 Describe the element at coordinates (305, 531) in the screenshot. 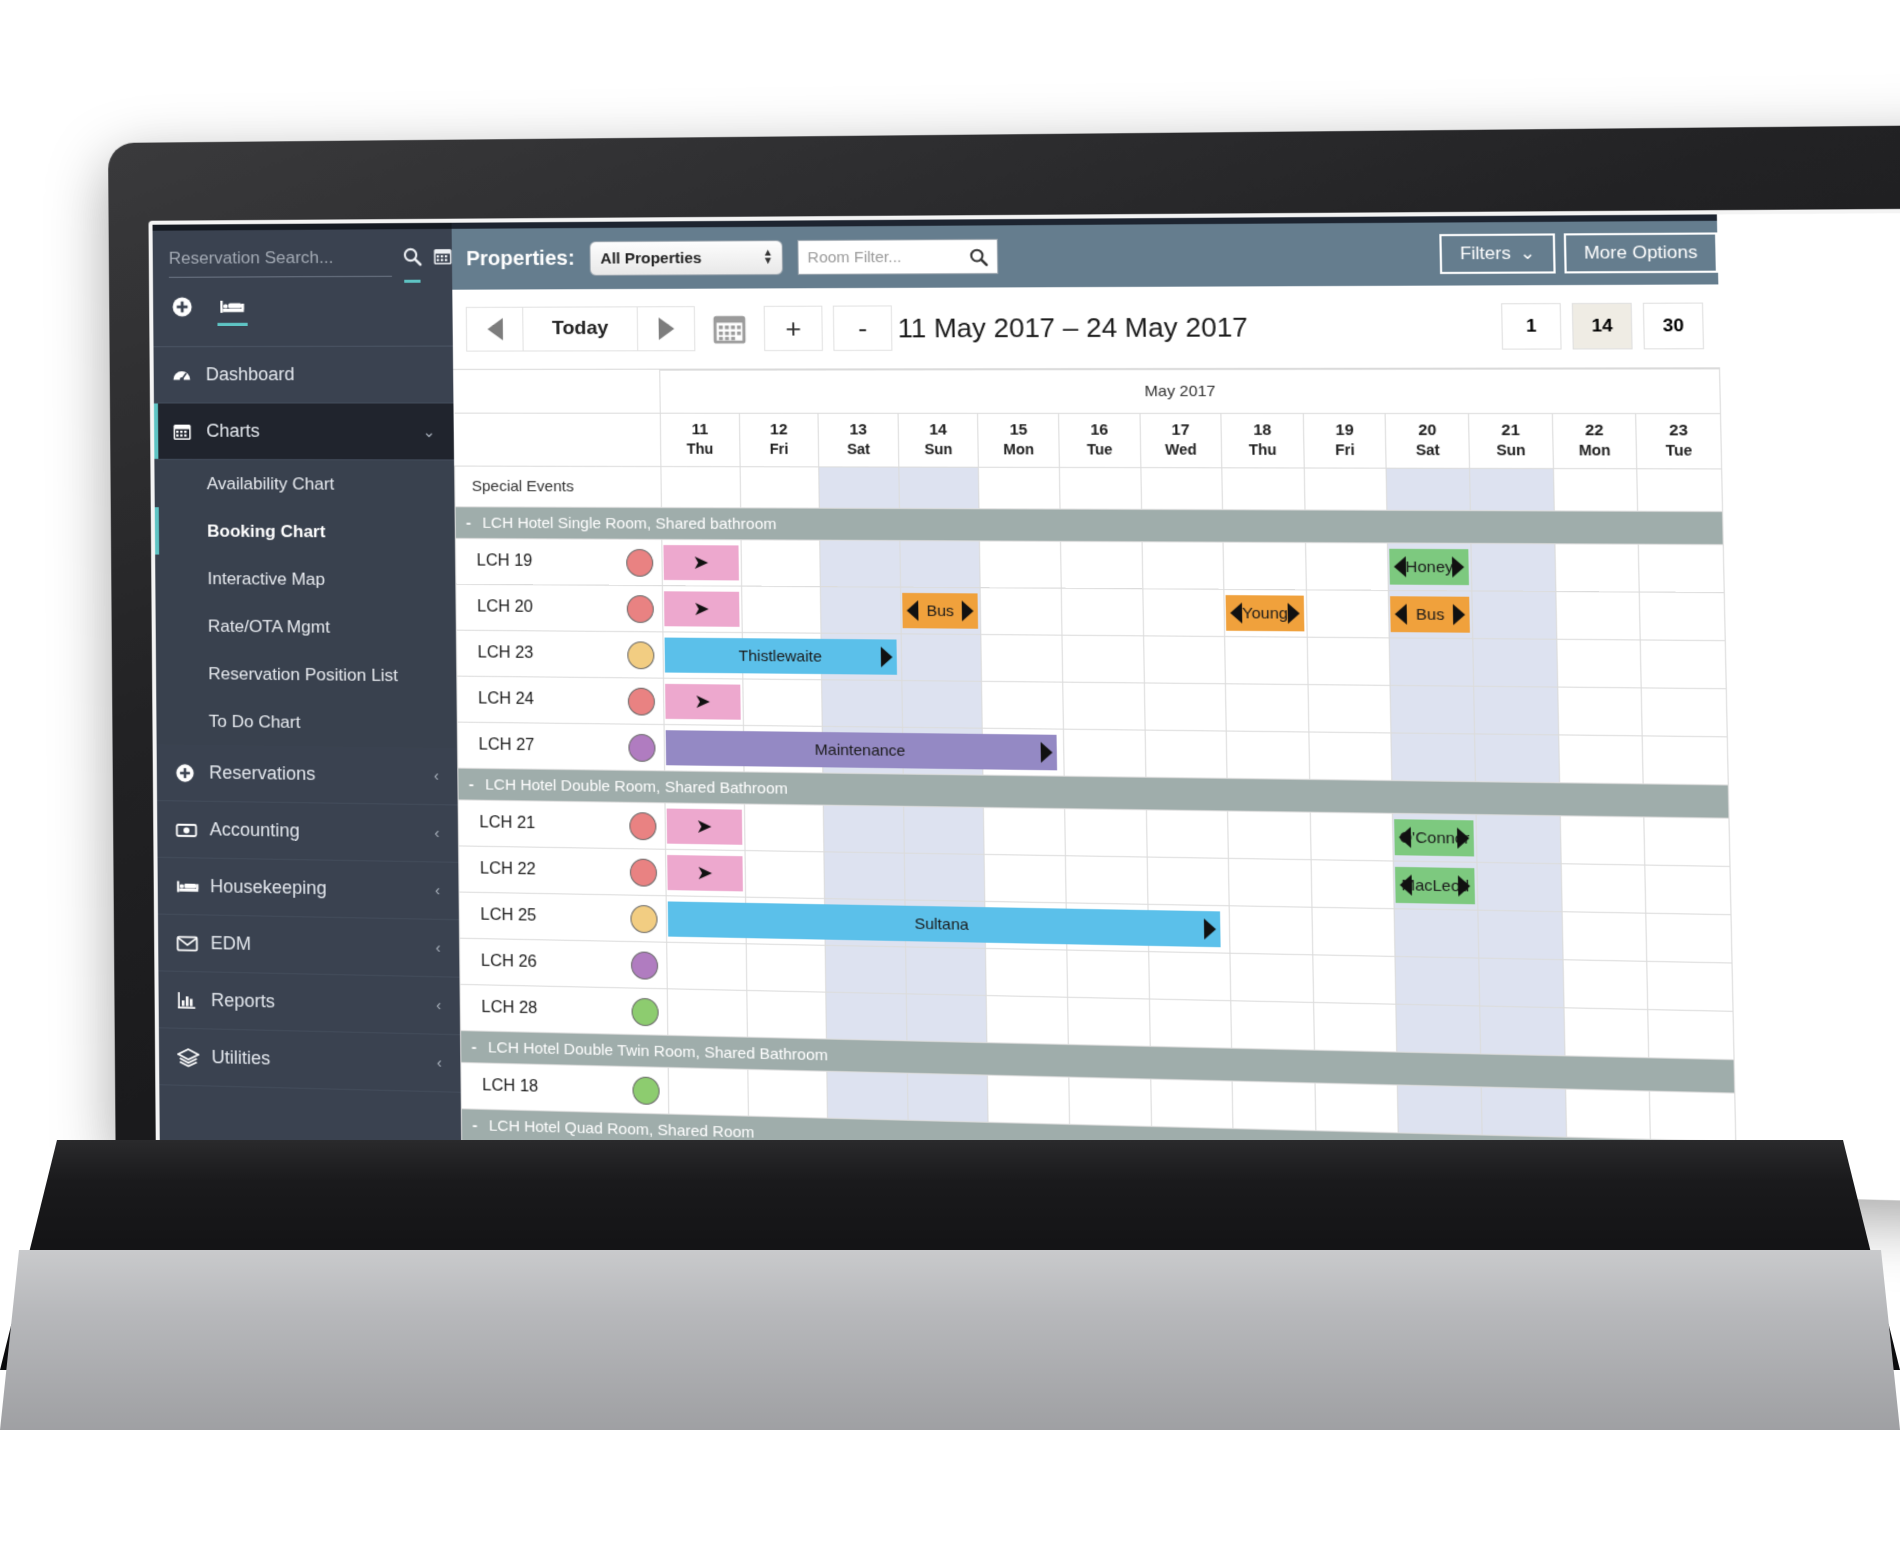

I see `sidebar-subitem-booking-chart: Booking Chart` at that location.